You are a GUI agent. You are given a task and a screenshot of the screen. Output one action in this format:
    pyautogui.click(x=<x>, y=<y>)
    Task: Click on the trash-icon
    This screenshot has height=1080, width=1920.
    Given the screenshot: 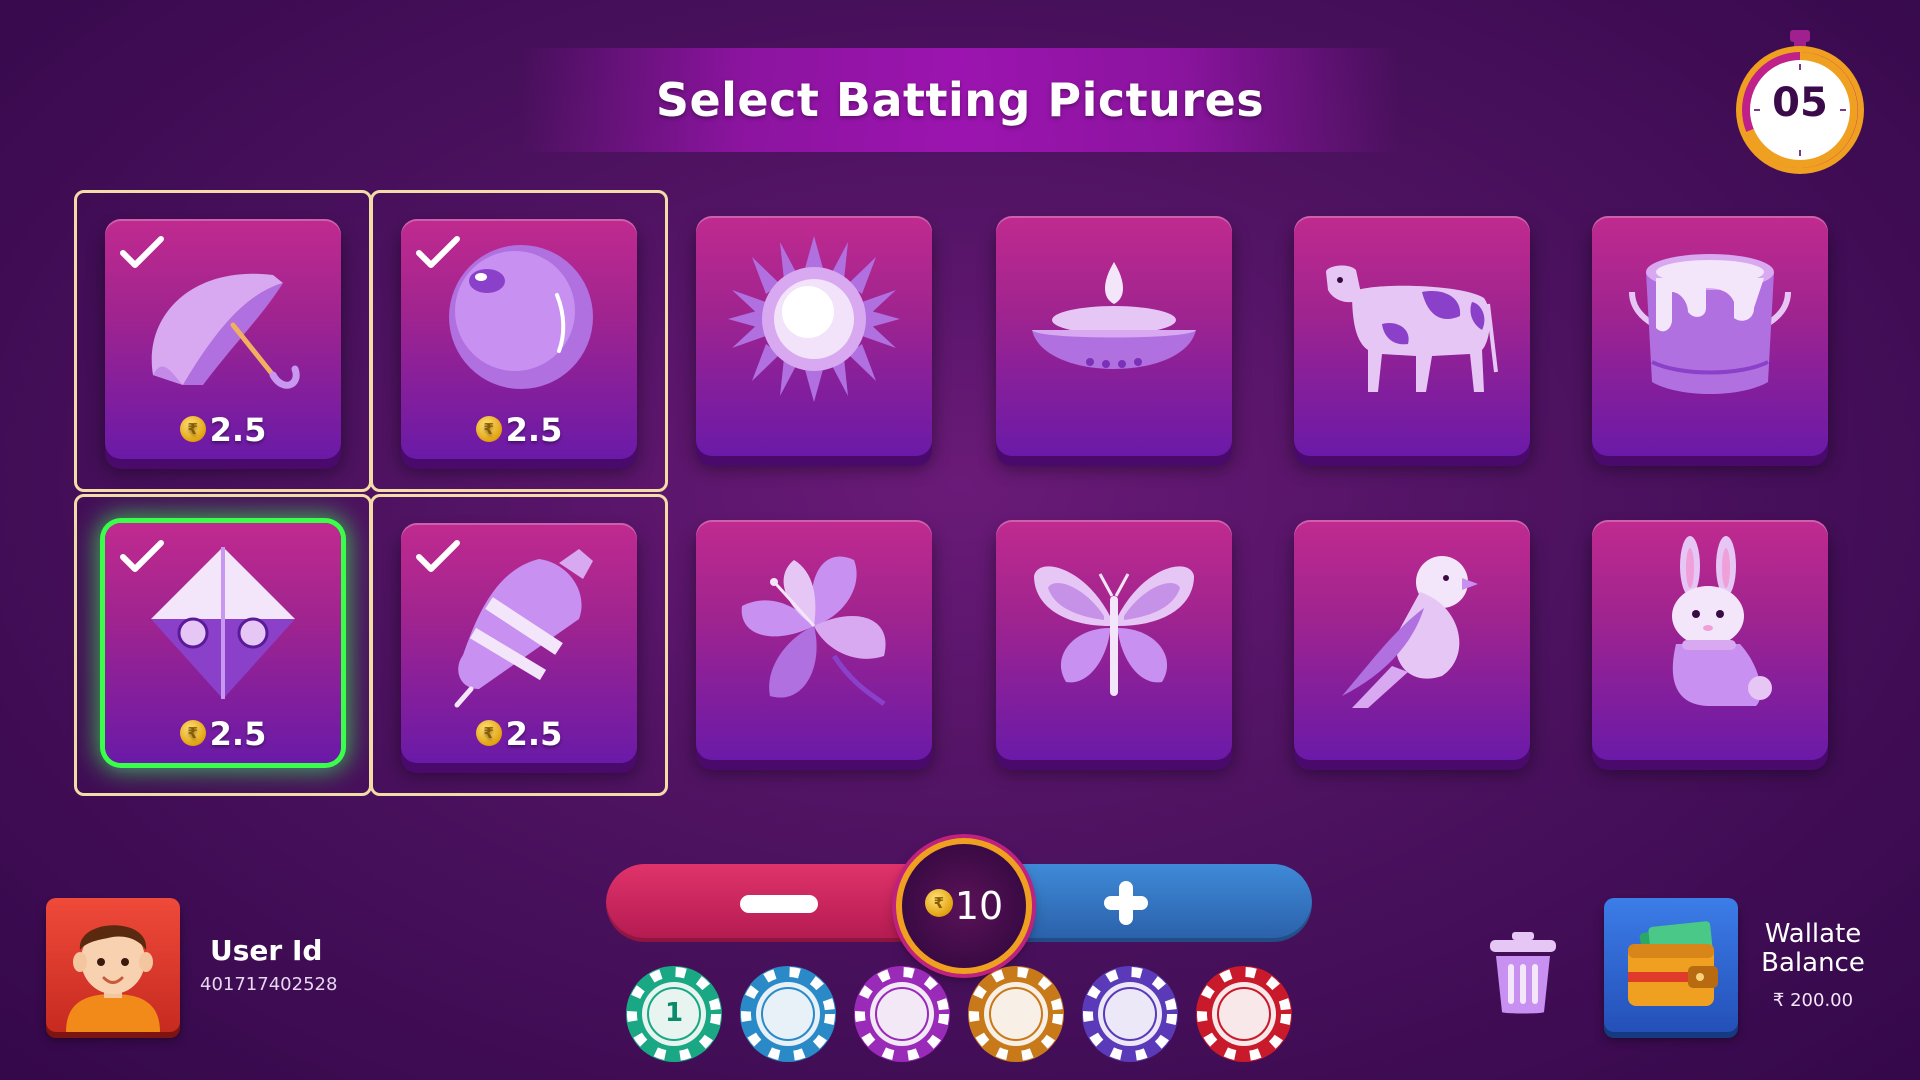 What is the action you would take?
    pyautogui.click(x=1523, y=973)
    